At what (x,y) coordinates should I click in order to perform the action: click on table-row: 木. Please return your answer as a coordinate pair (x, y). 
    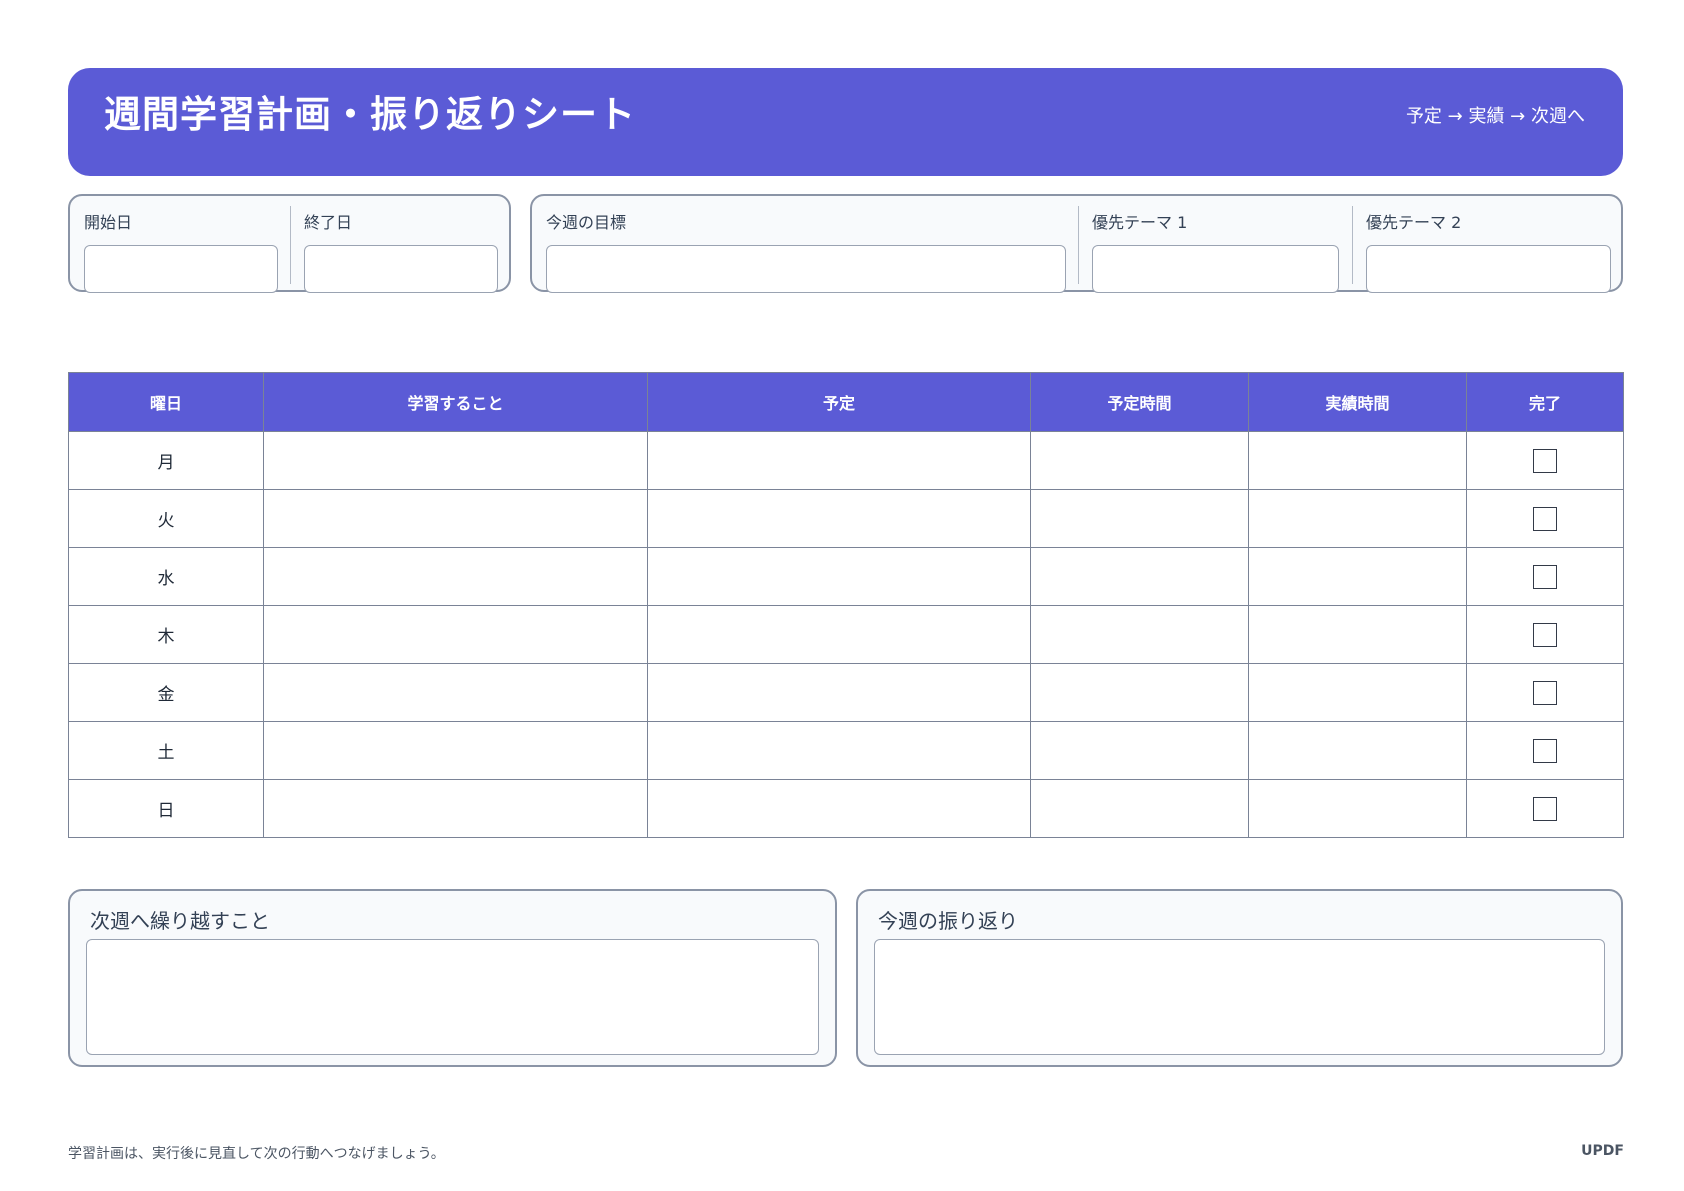
    Looking at the image, I should click on (846, 634).